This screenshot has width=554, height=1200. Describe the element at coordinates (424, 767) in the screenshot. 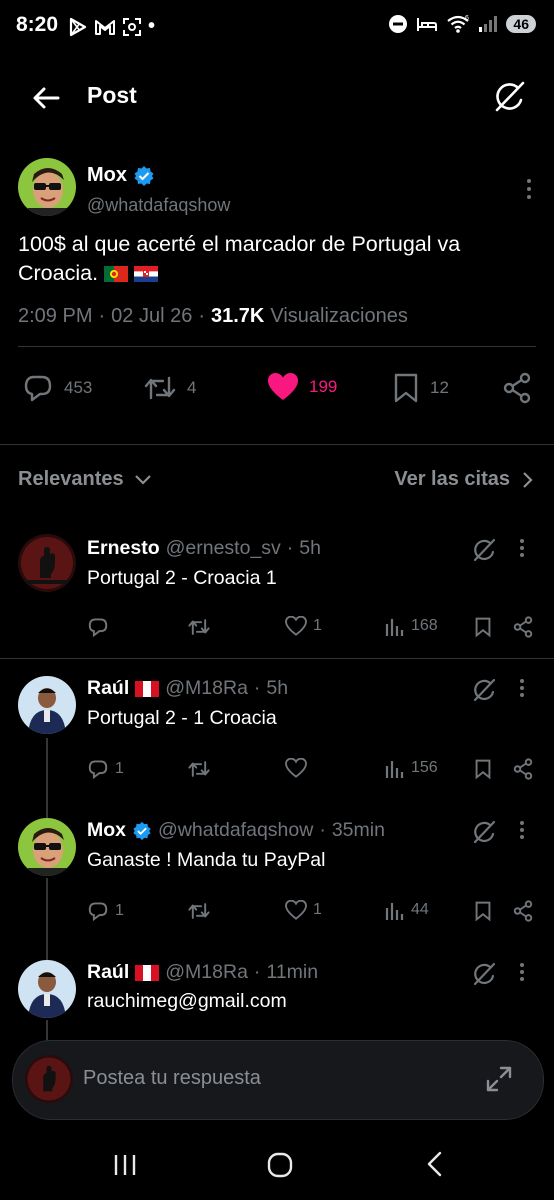

I see `views-count: 156` at that location.